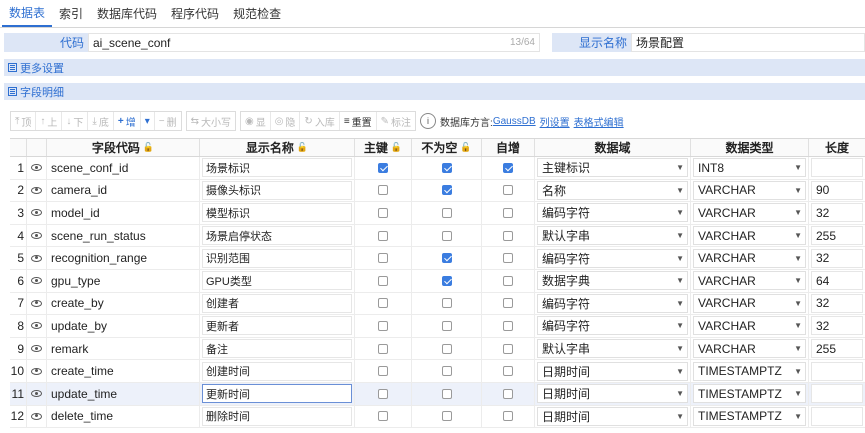  Describe the element at coordinates (555, 121) in the screenshot. I see `column-settings-link: 列设置` at that location.